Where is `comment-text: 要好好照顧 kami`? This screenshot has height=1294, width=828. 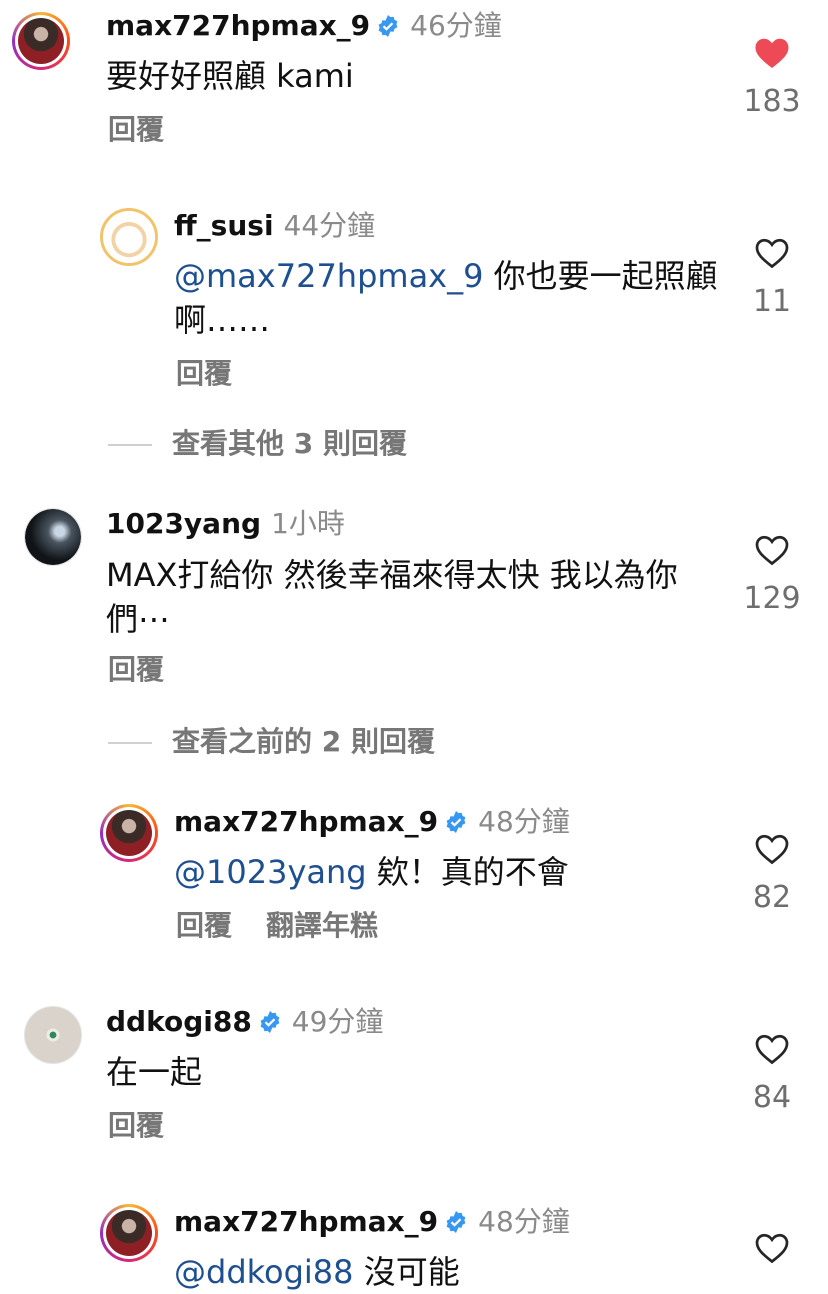 comment-text: 要好好照顧 kami is located at coordinates (230, 76).